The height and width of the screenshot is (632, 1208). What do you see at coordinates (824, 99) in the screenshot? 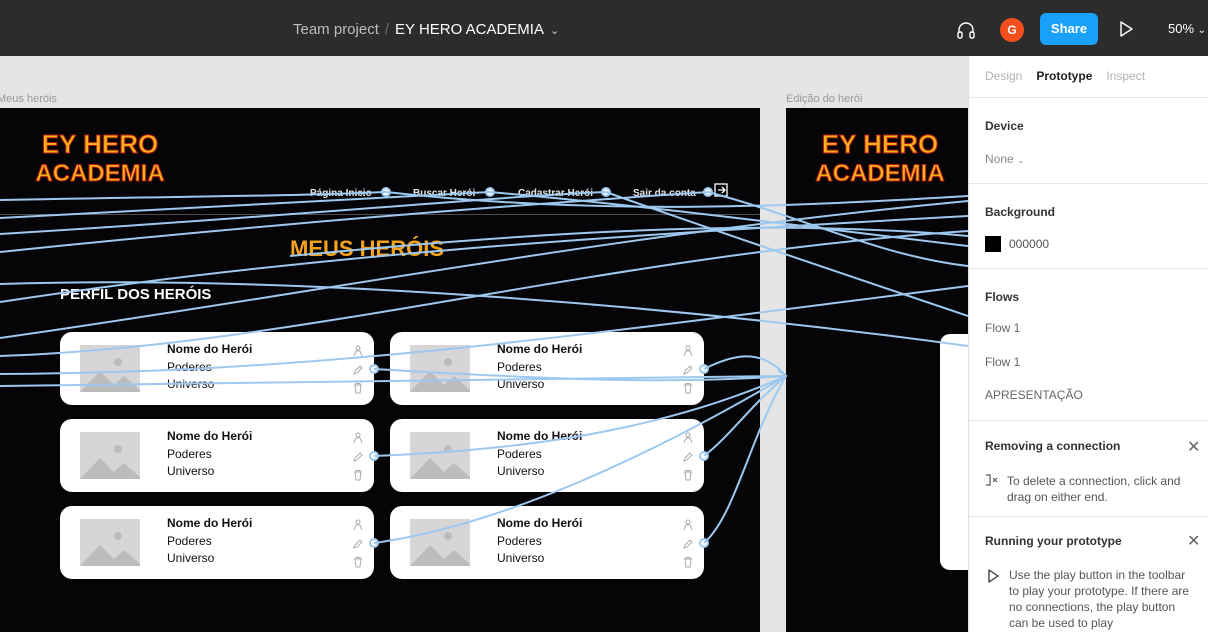
I see `frame-label: Edição do herói` at bounding box center [824, 99].